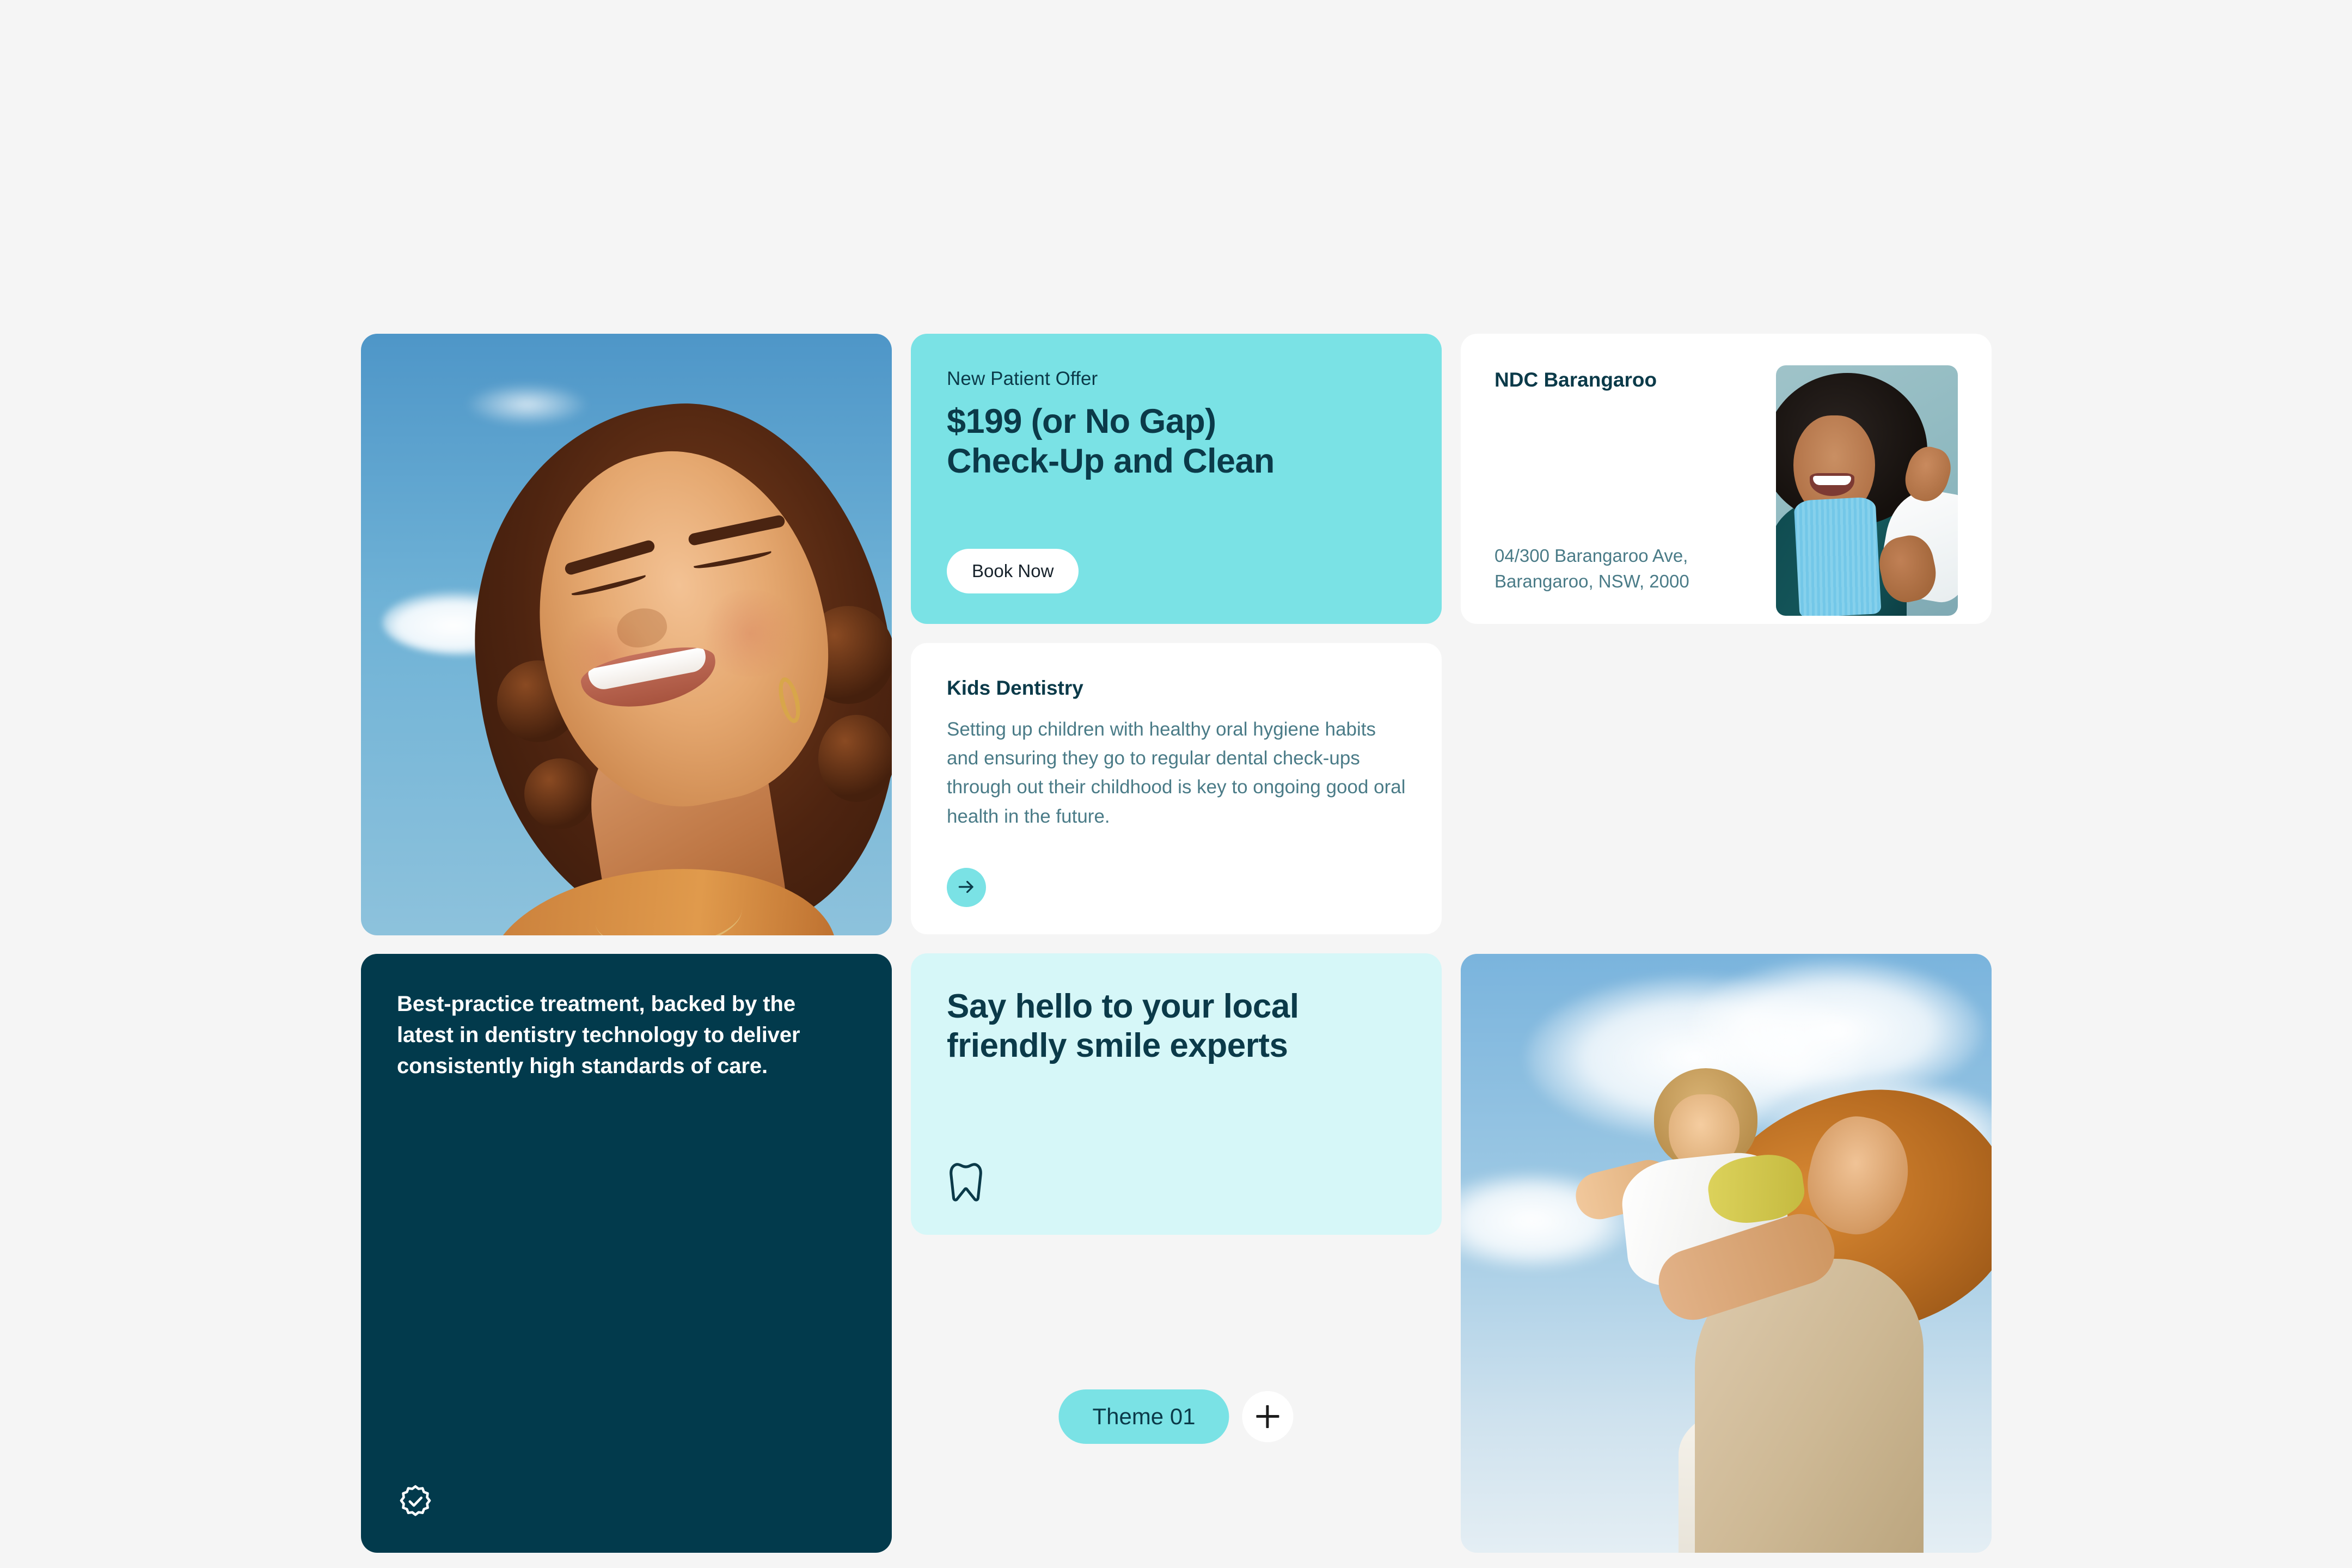 The width and height of the screenshot is (2352, 1568). I want to click on hero-portrait-image, so click(626, 634).